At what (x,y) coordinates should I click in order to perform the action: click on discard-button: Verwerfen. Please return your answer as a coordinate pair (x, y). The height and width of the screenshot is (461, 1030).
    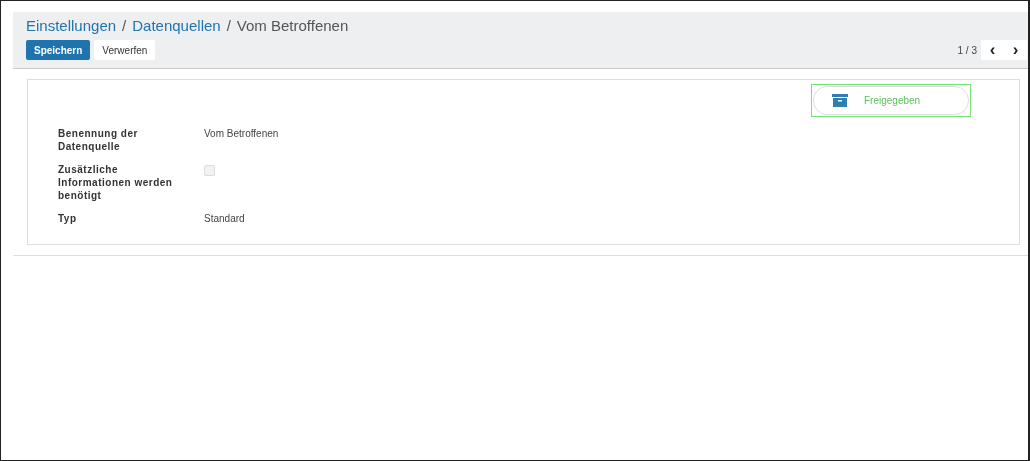
    Looking at the image, I should click on (125, 50).